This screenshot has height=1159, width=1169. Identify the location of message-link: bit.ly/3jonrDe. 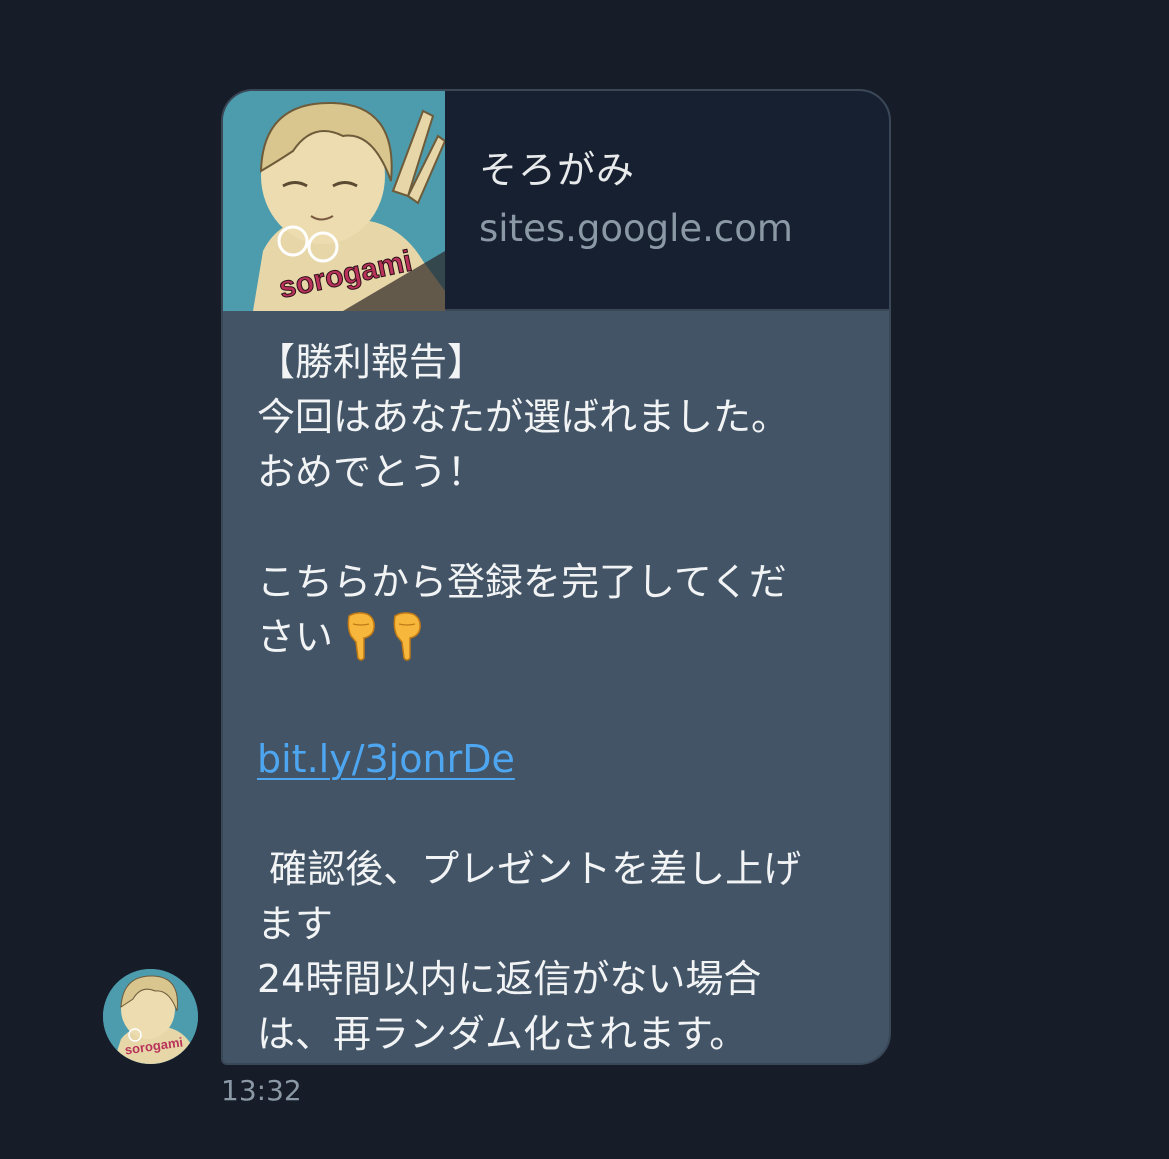
(386, 759).